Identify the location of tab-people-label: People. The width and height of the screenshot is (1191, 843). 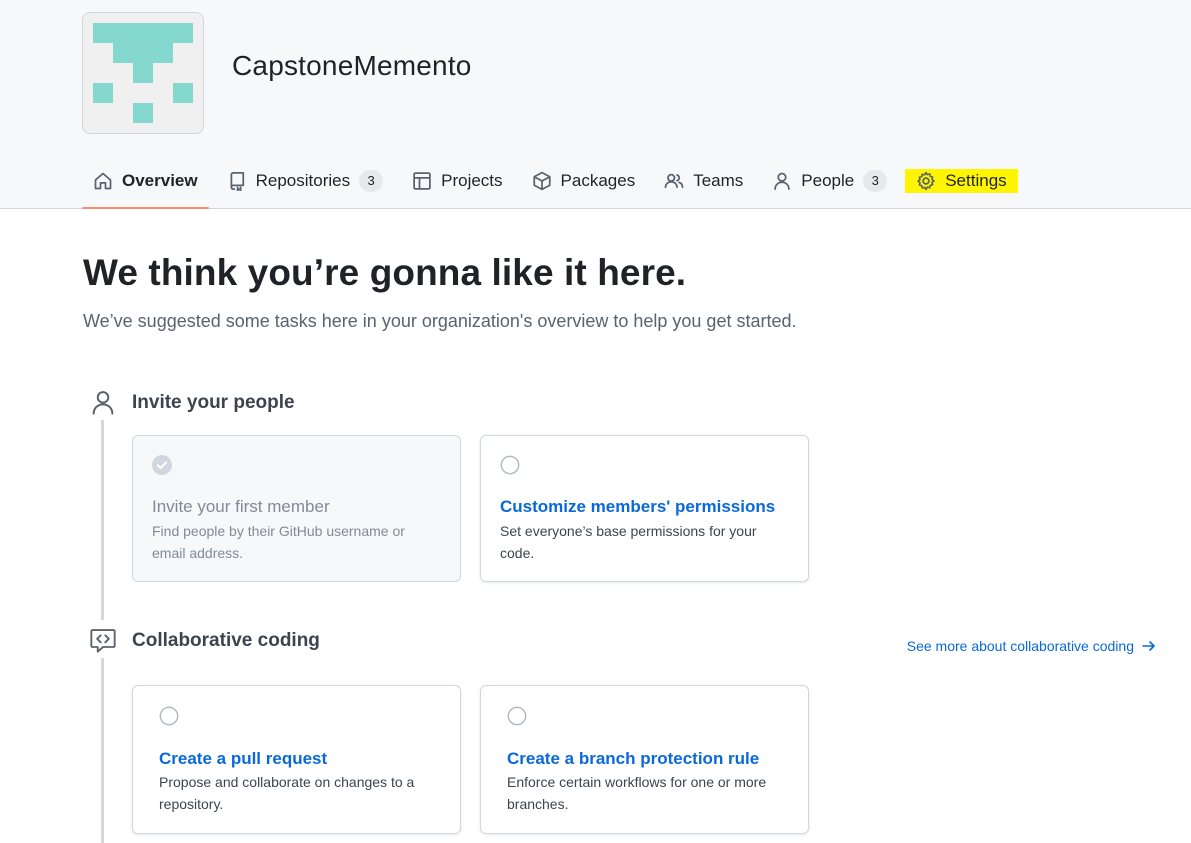
(828, 180).